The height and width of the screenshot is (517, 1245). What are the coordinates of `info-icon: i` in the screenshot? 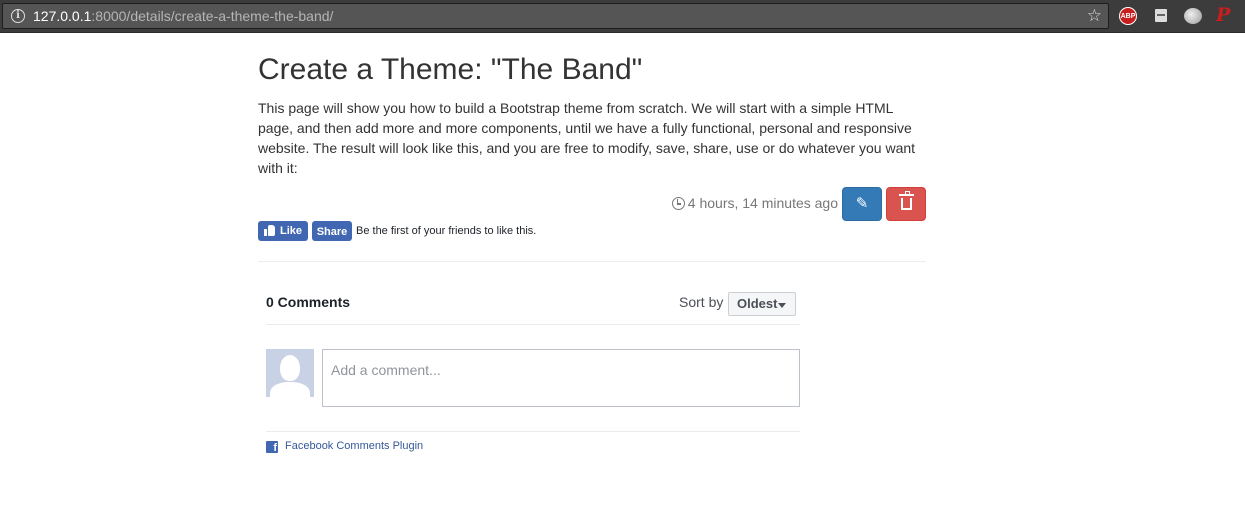 It's located at (18, 16).